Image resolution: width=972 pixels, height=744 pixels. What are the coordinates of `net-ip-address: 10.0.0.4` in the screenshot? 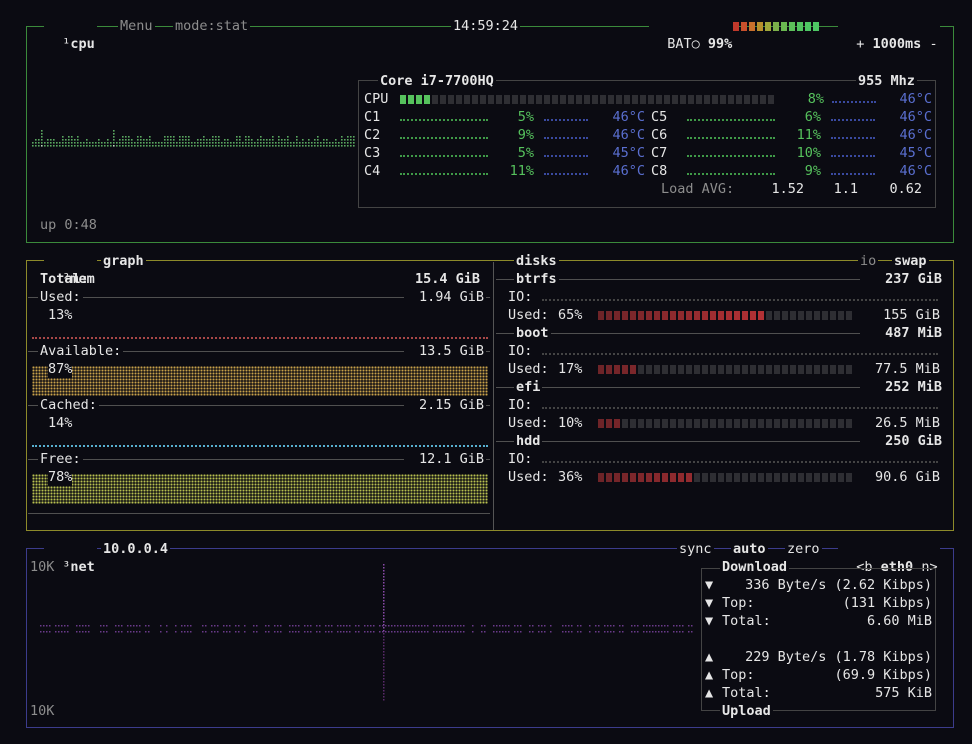 It's located at (136, 549).